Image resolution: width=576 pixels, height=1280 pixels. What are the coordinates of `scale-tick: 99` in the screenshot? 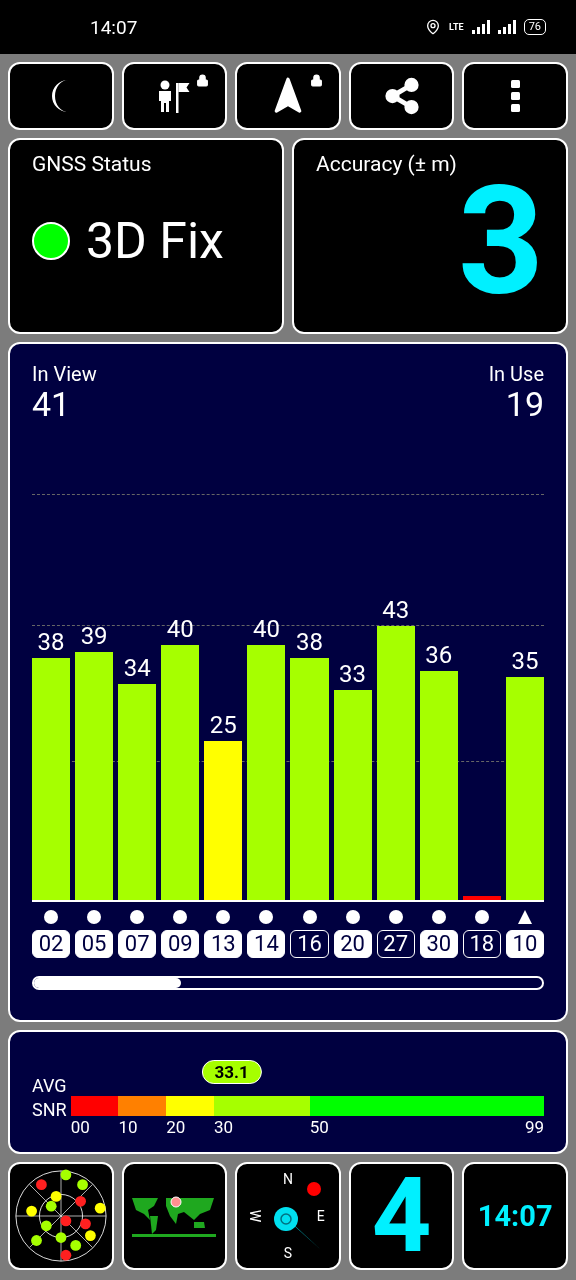 It's located at (534, 1127).